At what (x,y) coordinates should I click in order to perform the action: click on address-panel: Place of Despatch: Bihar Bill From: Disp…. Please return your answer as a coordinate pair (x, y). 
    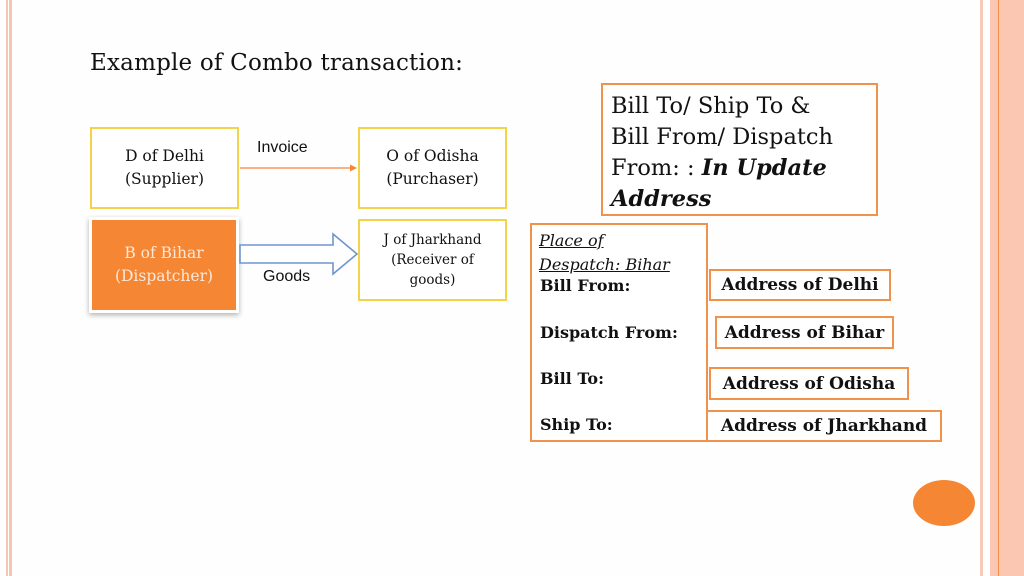
    Looking at the image, I should click on (619, 332).